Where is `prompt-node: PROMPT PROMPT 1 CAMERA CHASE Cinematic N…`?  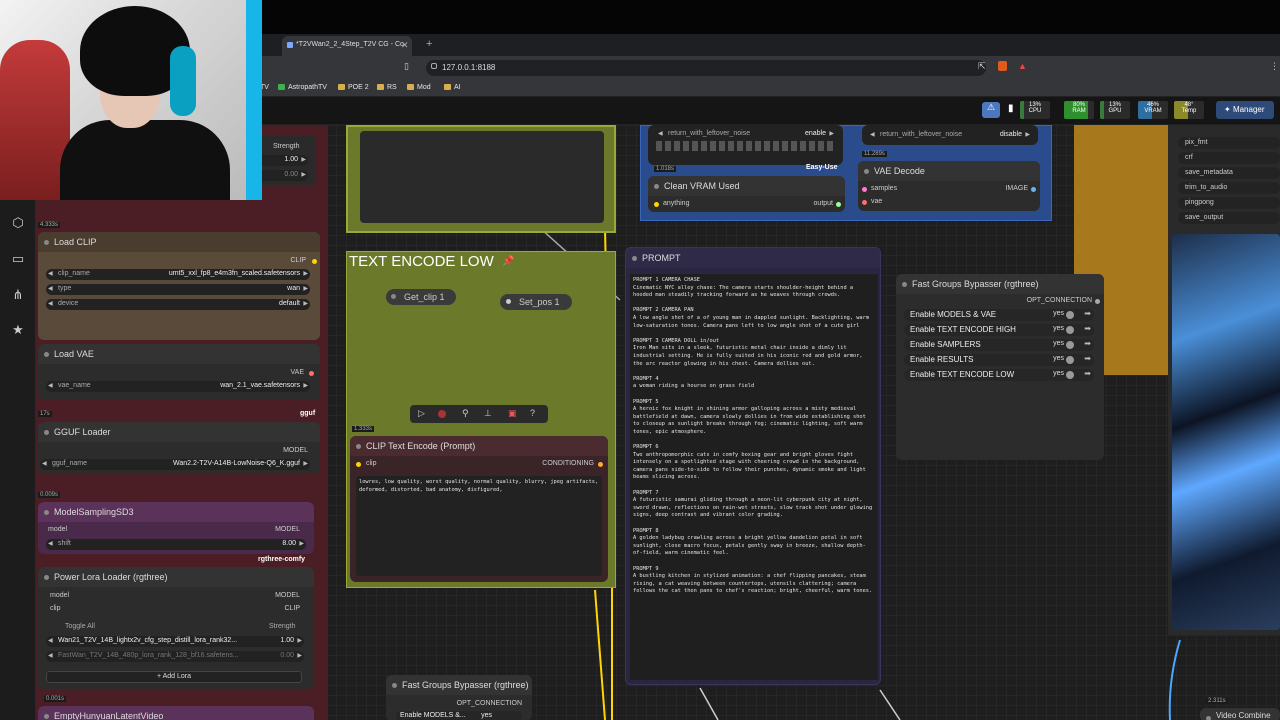
prompt-node: PROMPT PROMPT 1 CAMERA CHASE Cinematic N… is located at coordinates (753, 466).